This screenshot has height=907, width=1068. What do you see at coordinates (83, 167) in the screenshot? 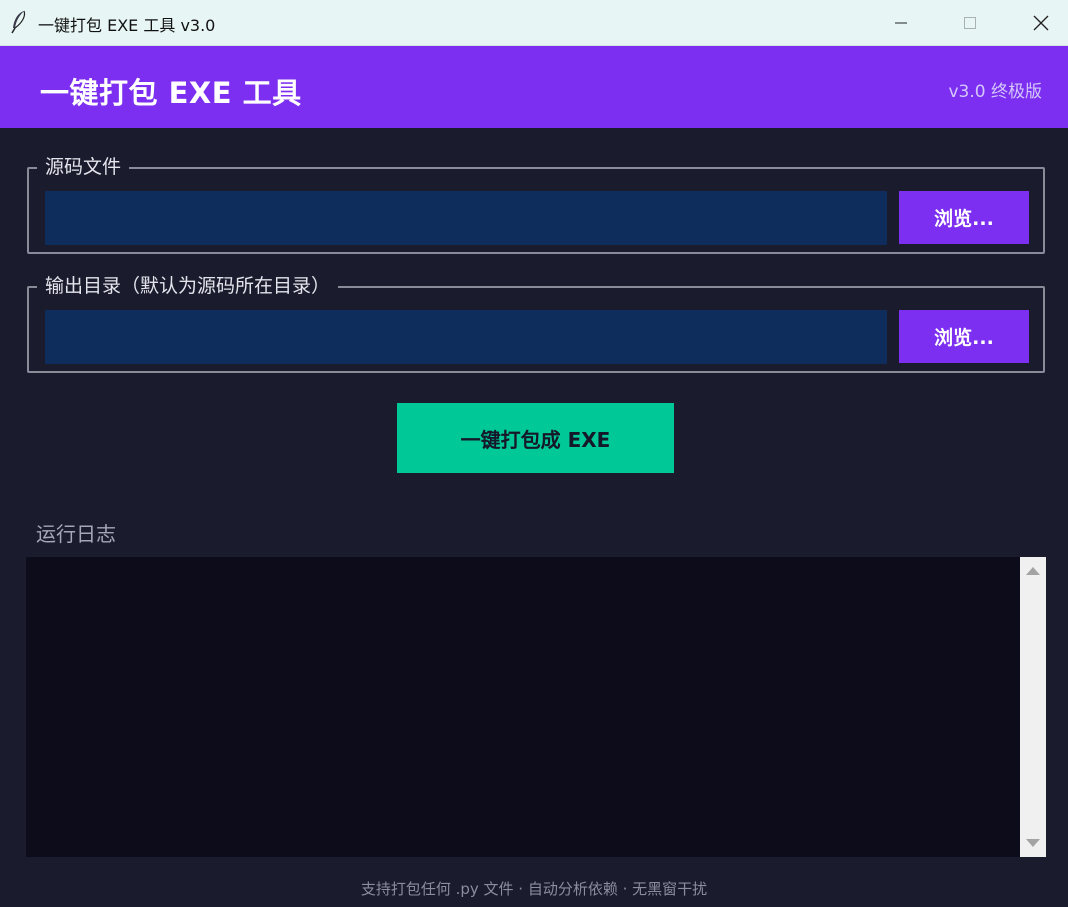
I see `source-file-legend: 源码文件` at bounding box center [83, 167].